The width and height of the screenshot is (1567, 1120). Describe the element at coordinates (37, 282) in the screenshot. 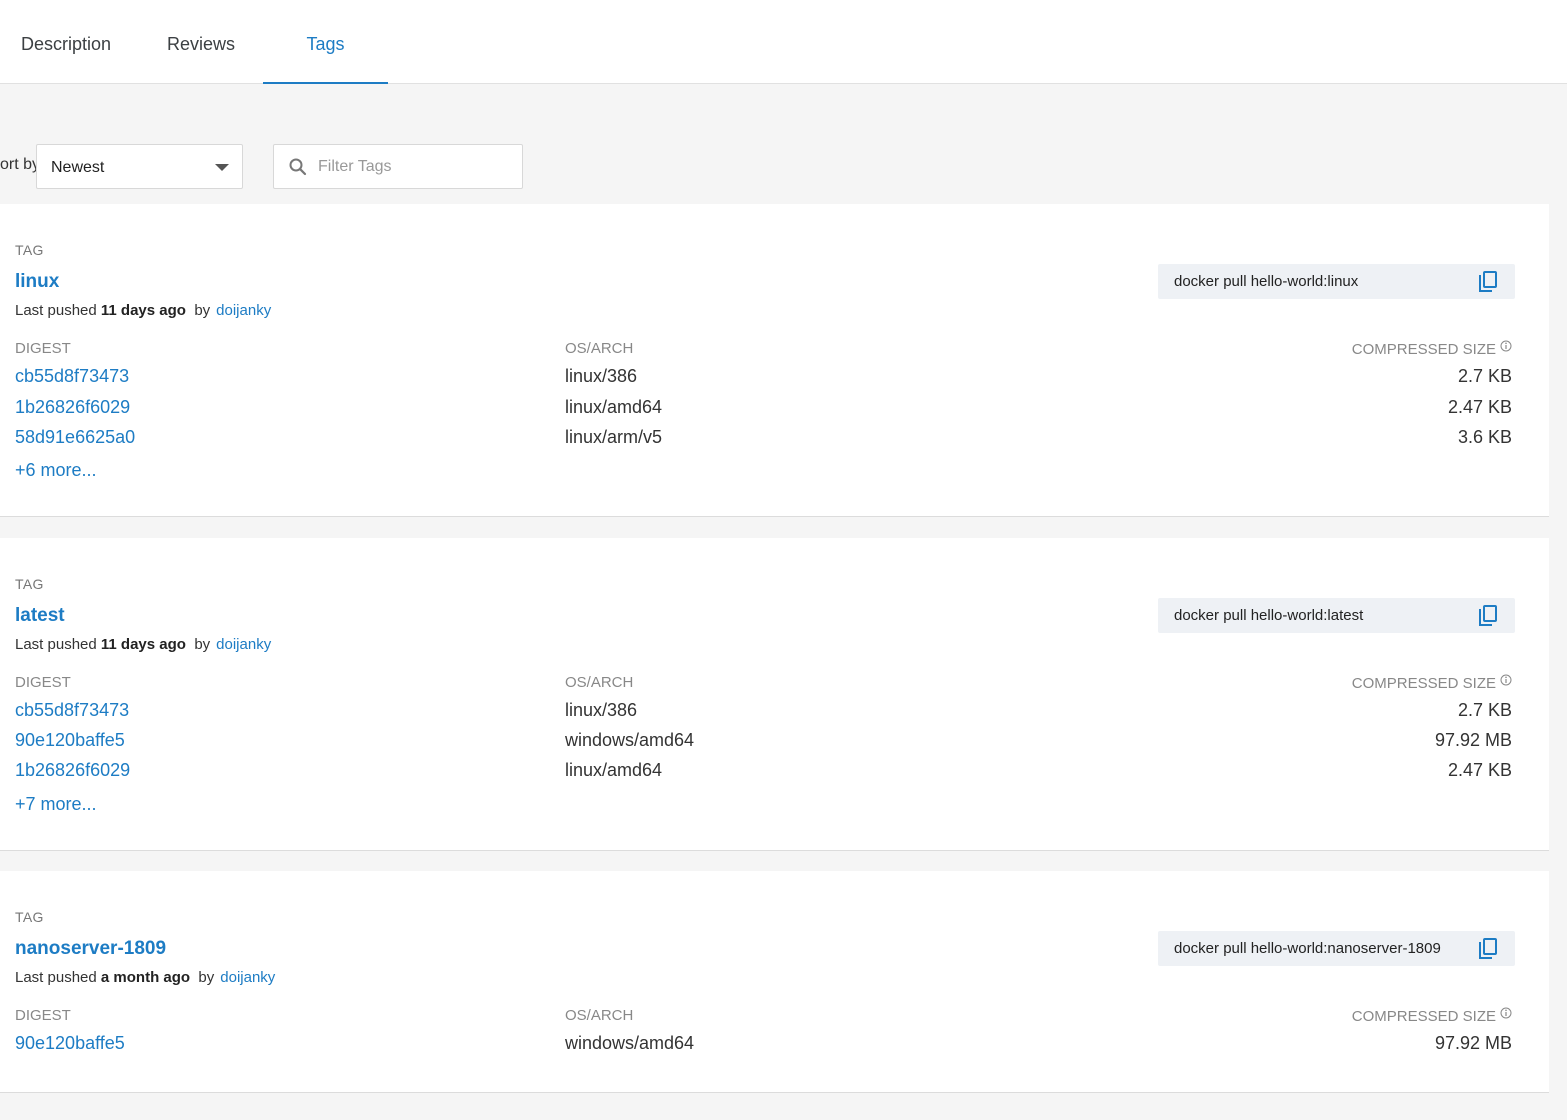

I see `tag-name-link: linux` at that location.